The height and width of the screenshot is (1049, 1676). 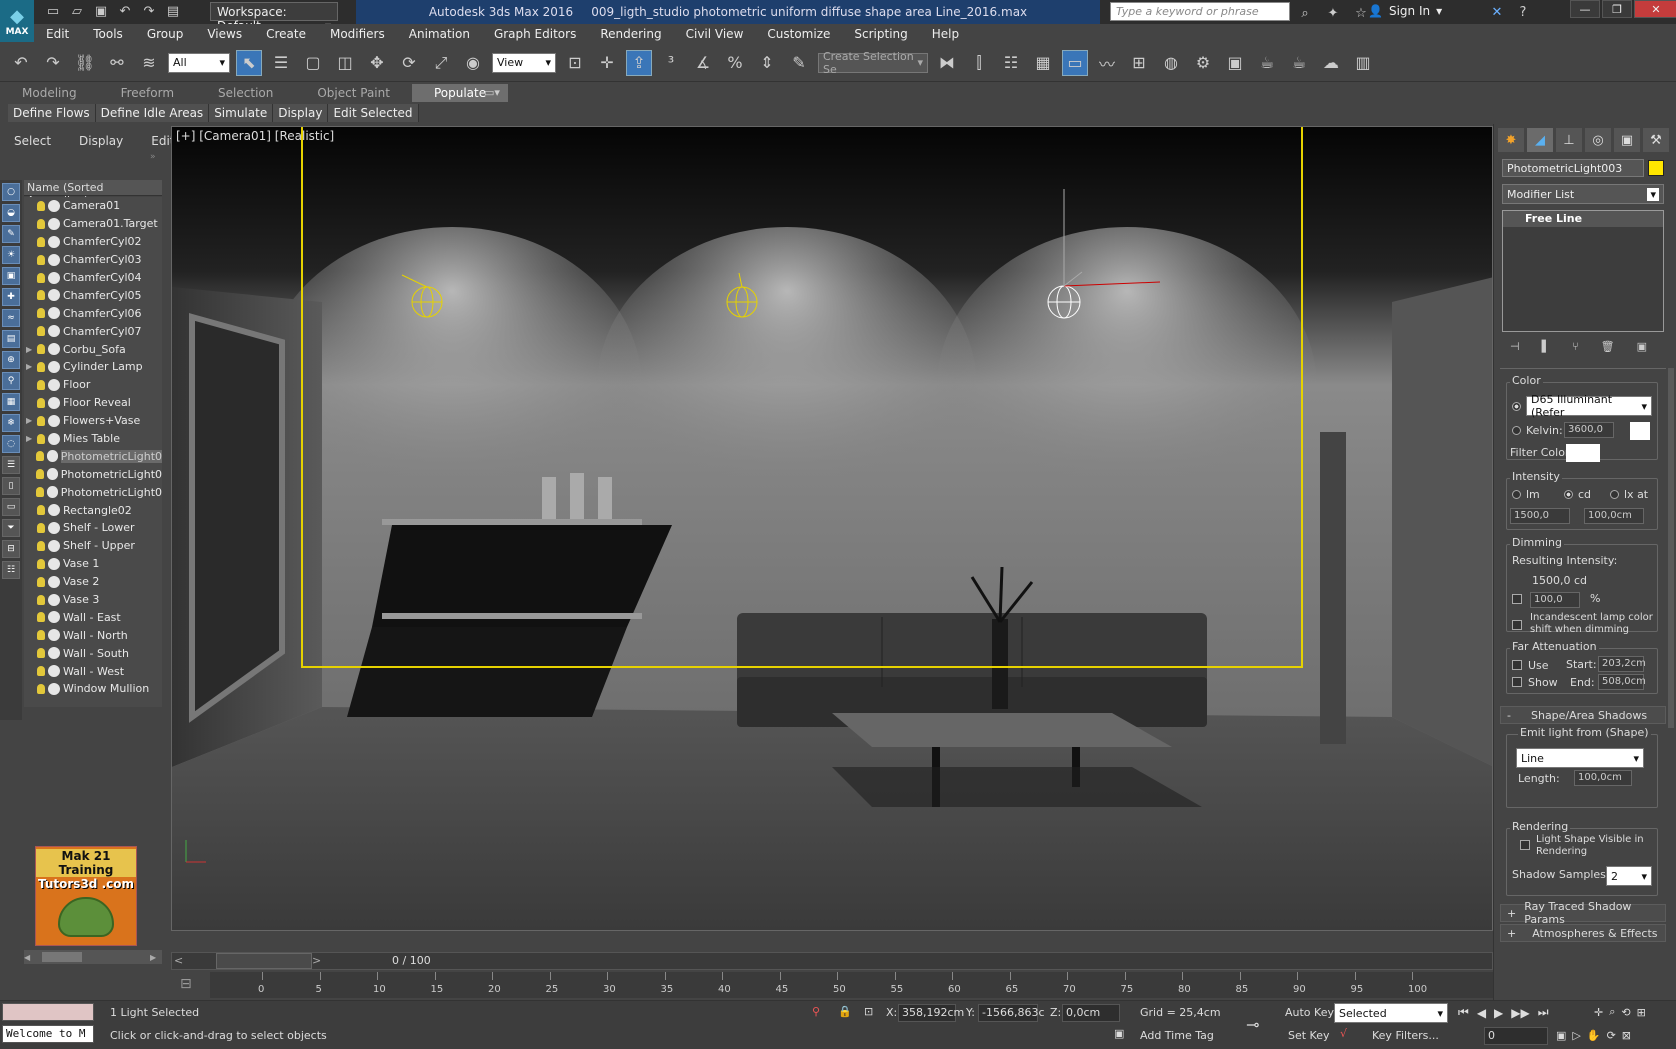 I want to click on orbit-icon: ⟲, so click(x=1625, y=1012).